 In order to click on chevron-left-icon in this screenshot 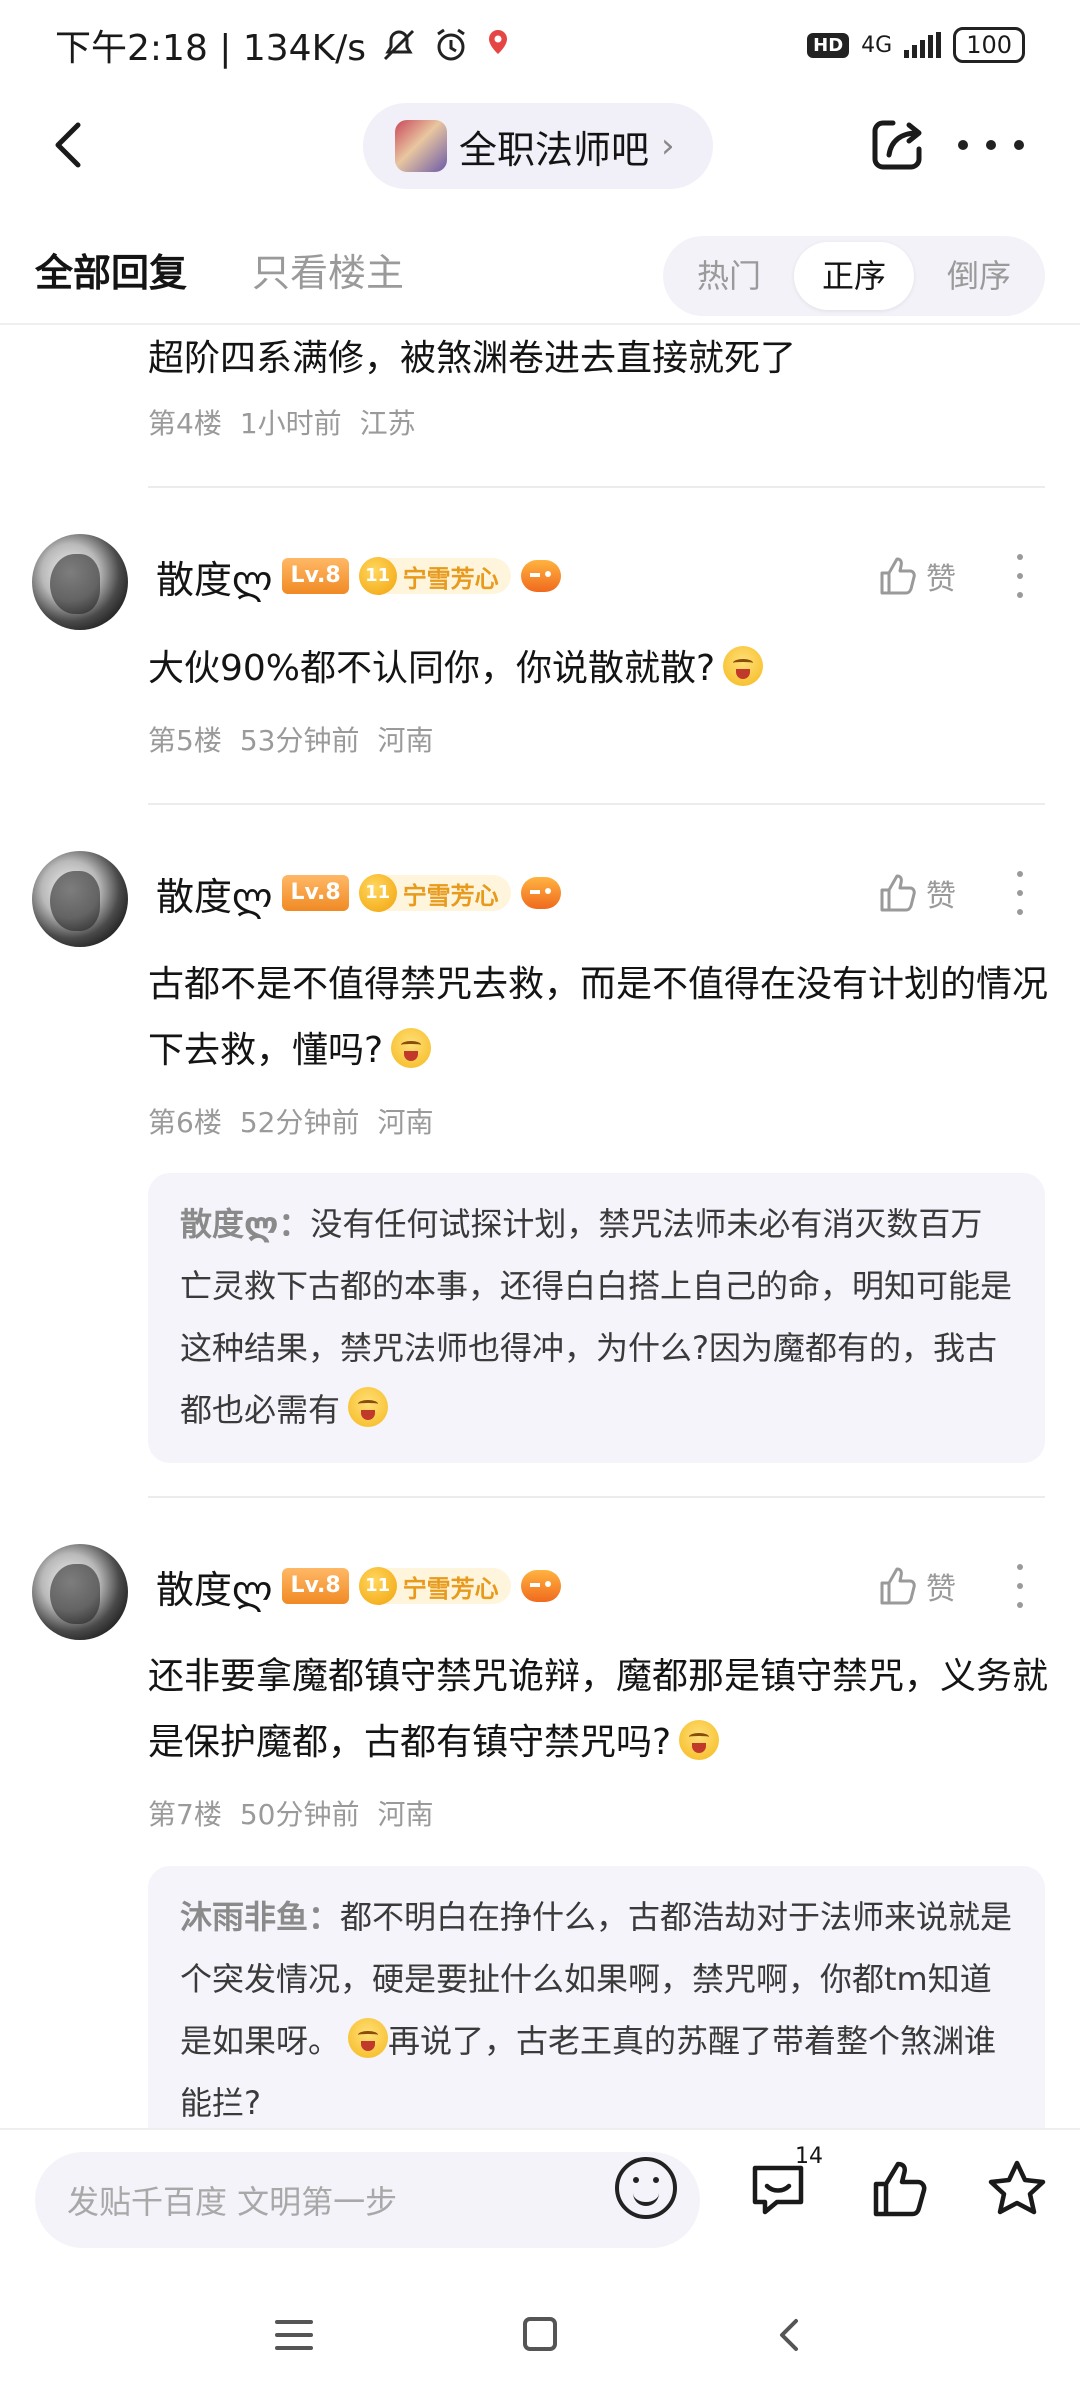, I will do `click(789, 2335)`.